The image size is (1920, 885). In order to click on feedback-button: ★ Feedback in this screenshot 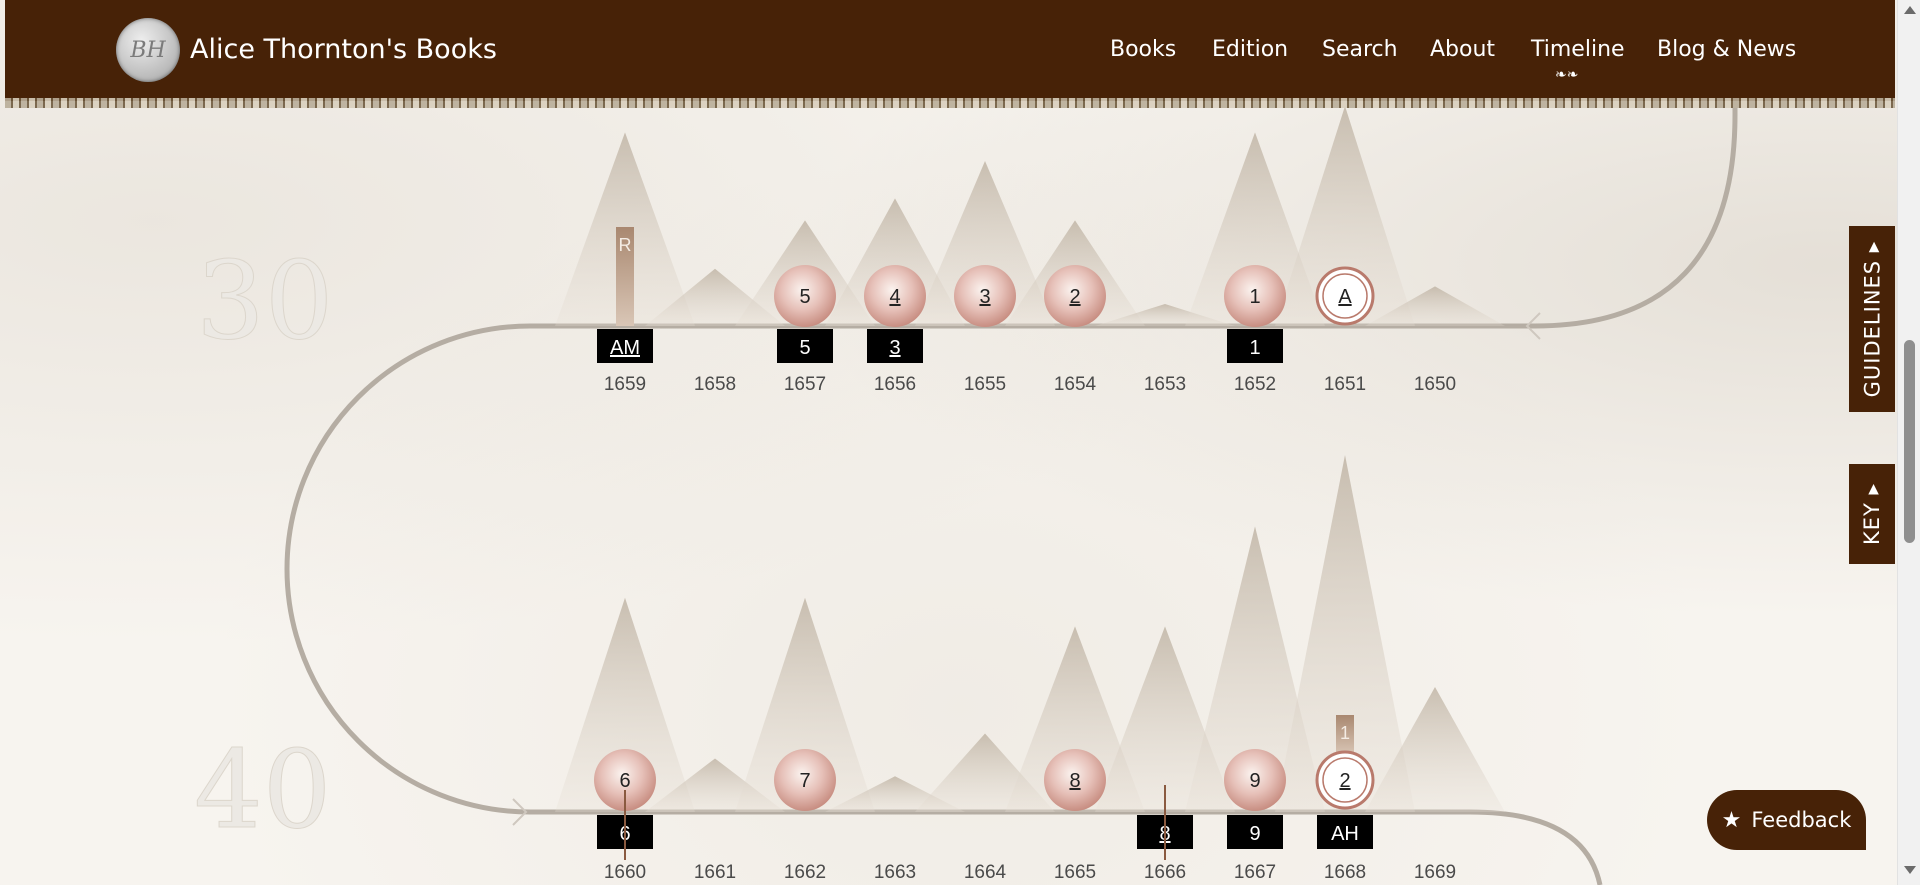, I will do `click(1786, 820)`.